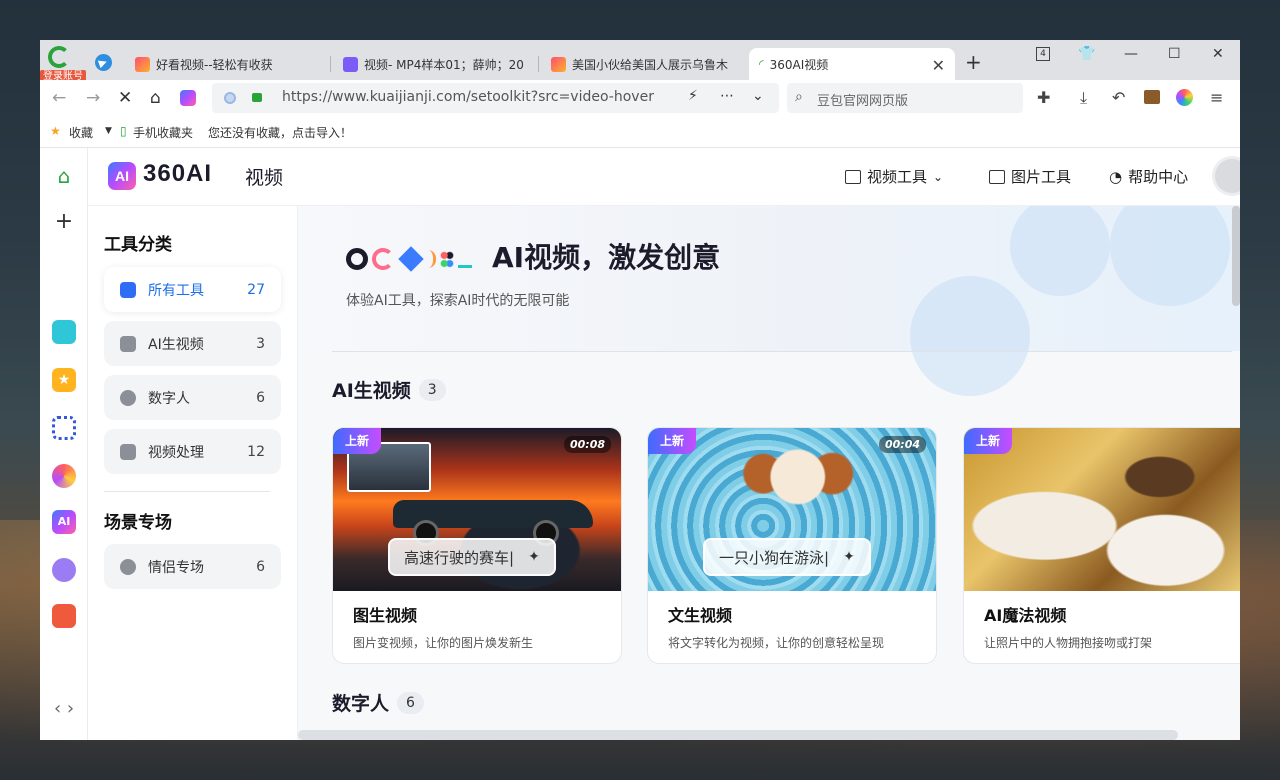  Describe the element at coordinates (187, 491) in the screenshot. I see `sidebar-divider` at that location.